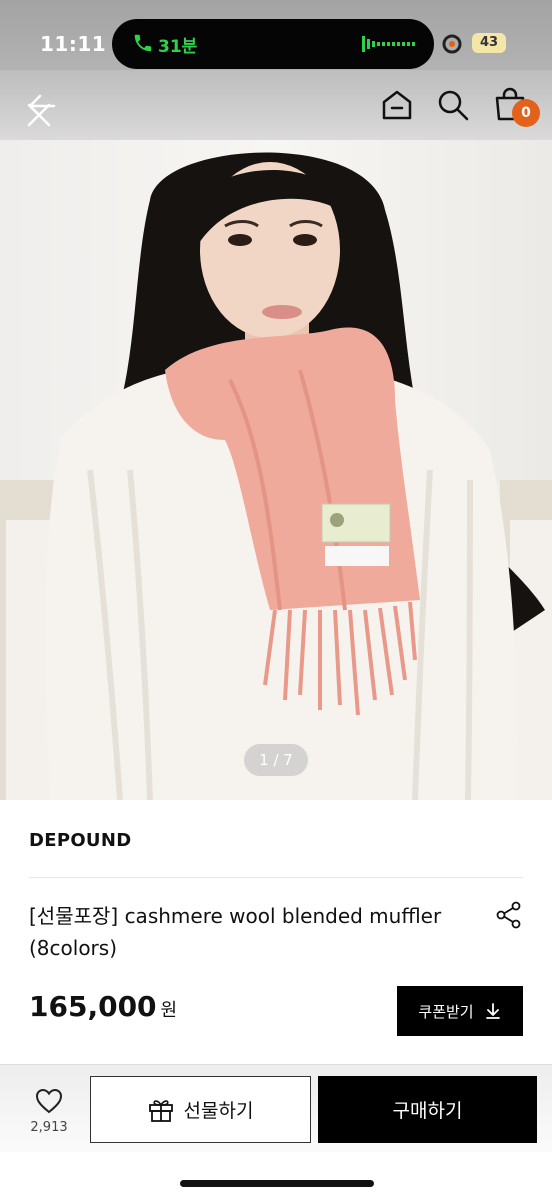 Image resolution: width=552 pixels, height=1200 pixels. Describe the element at coordinates (93, 1006) in the screenshot. I see `price-value: 165,000` at that location.